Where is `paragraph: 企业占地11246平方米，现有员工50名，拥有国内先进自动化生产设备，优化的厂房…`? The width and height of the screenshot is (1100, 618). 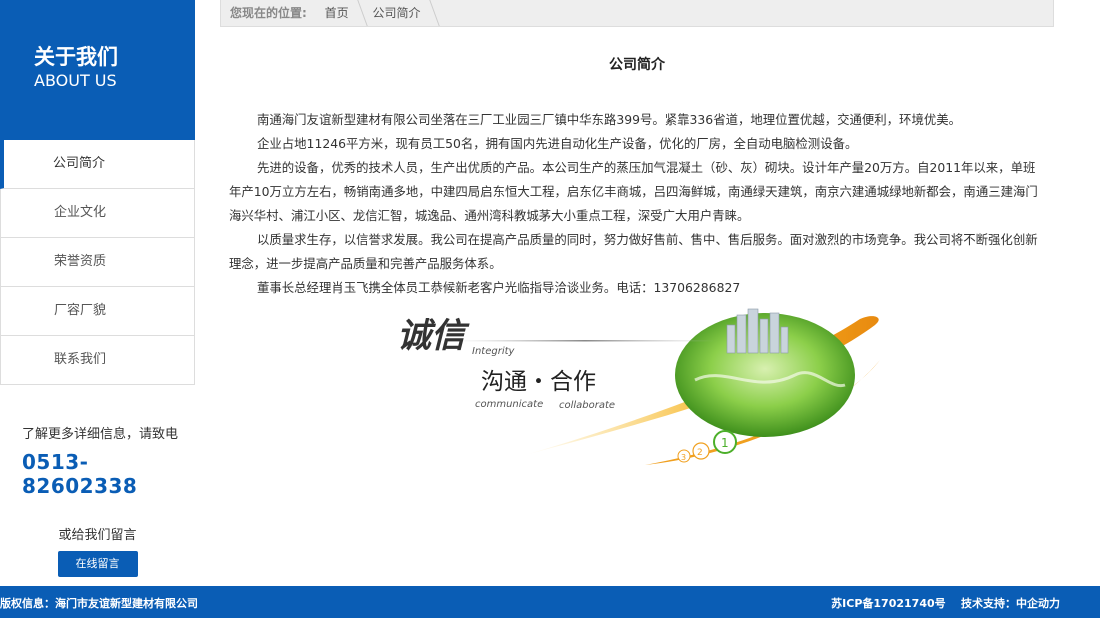
paragraph: 企业占地11246平方米，现有员工50名，拥有国内先进自动化生产设备，优化的厂房… is located at coordinates (557, 143).